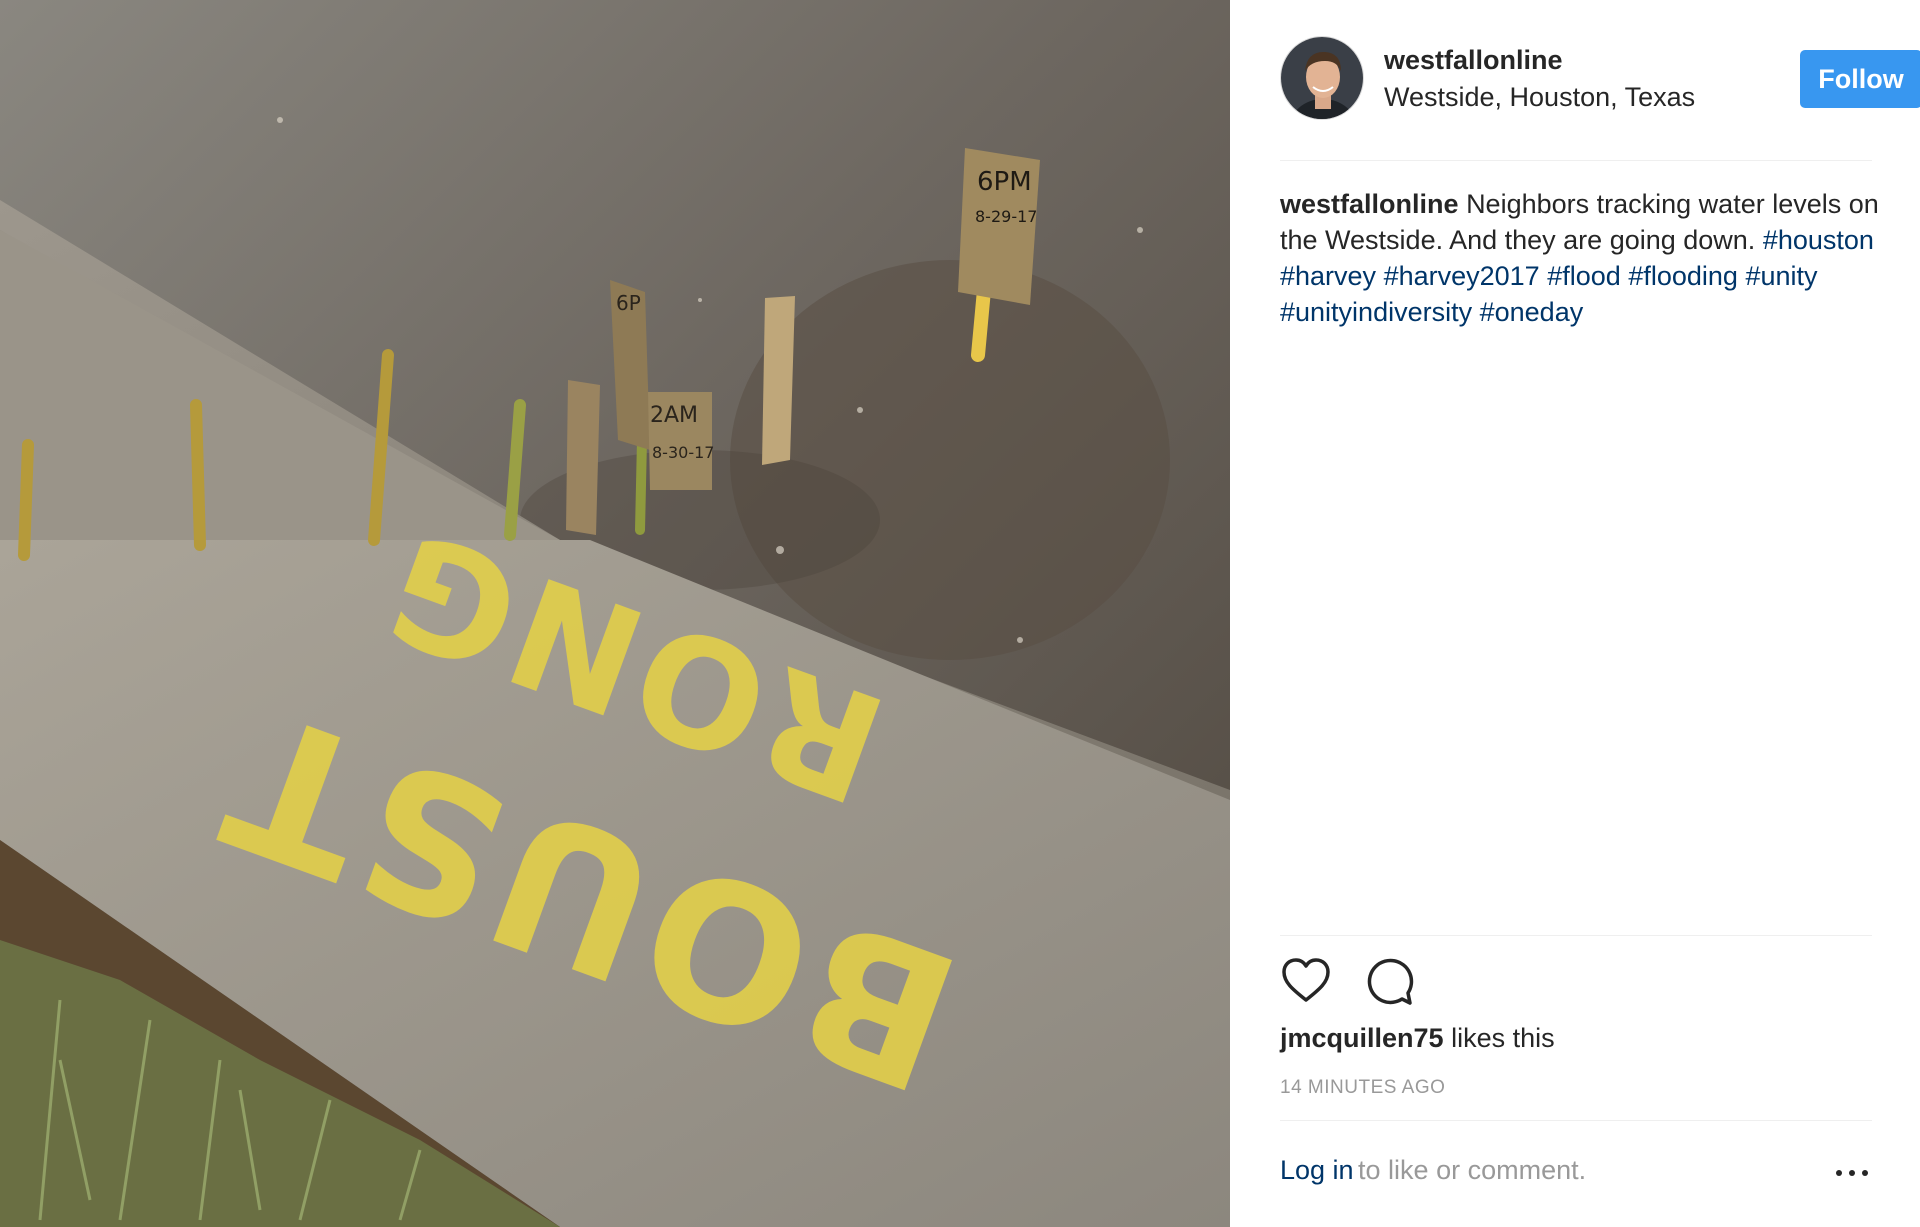 Image resolution: width=1920 pixels, height=1227 pixels. Describe the element at coordinates (1860, 79) in the screenshot. I see `follow-button: Follow` at that location.